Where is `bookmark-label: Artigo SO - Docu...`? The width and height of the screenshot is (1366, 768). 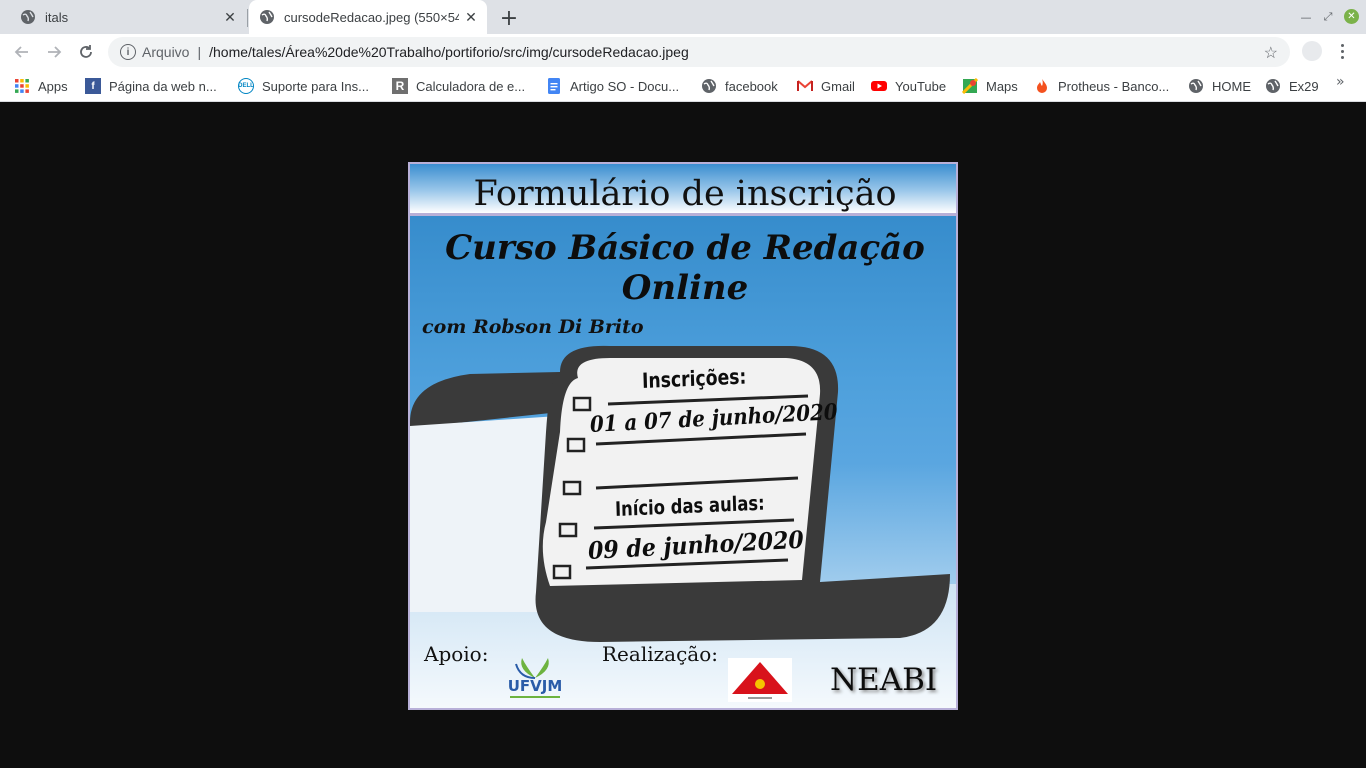 bookmark-label: Artigo SO - Docu... is located at coordinates (625, 86).